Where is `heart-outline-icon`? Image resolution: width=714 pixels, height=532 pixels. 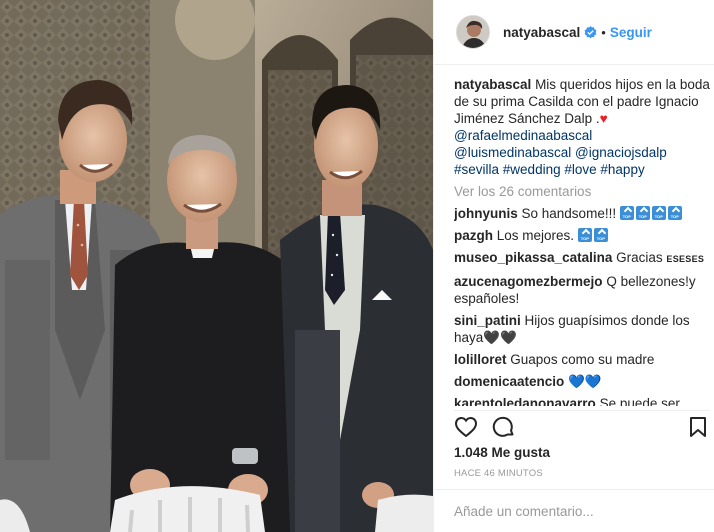
heart-outline-icon is located at coordinates (466, 427).